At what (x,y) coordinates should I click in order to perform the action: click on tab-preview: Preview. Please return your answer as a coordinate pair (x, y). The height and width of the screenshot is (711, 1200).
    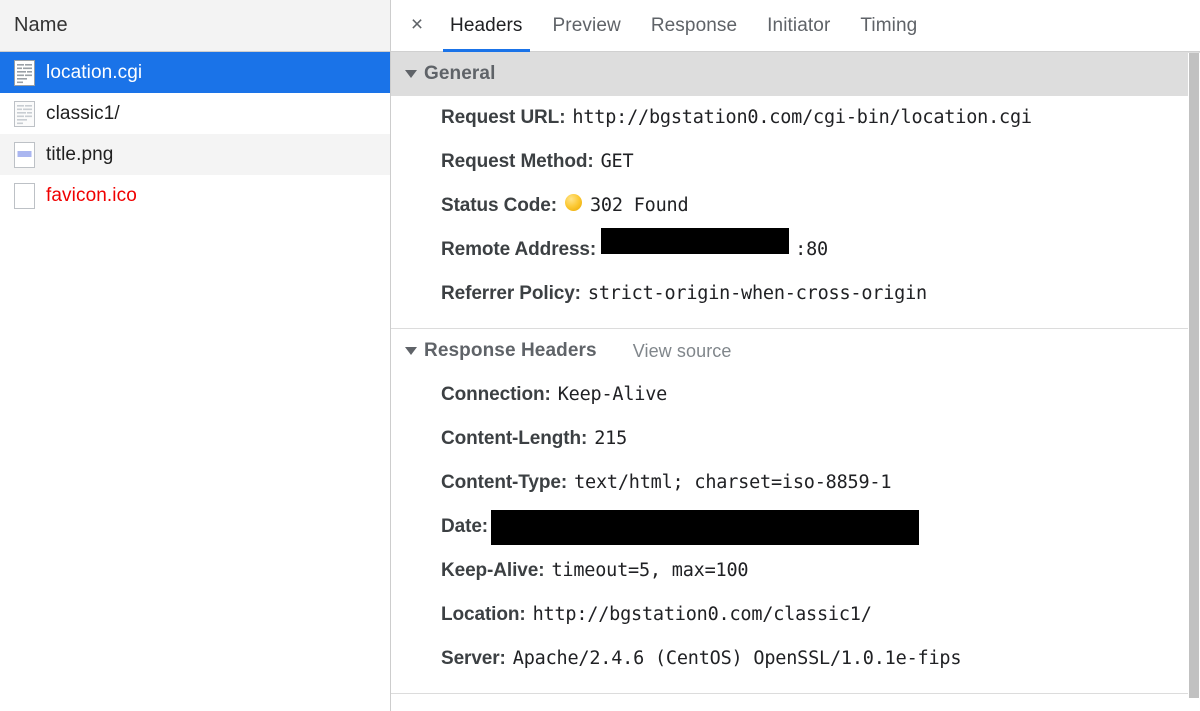
    Looking at the image, I should click on (587, 25).